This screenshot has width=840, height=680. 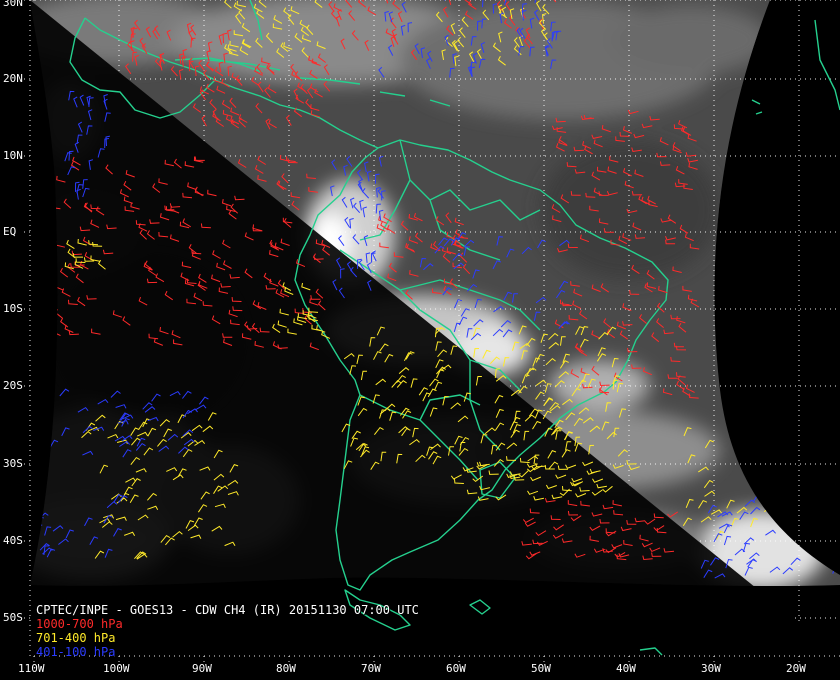 I want to click on lat-label-10s: 10S, so click(x=13, y=308).